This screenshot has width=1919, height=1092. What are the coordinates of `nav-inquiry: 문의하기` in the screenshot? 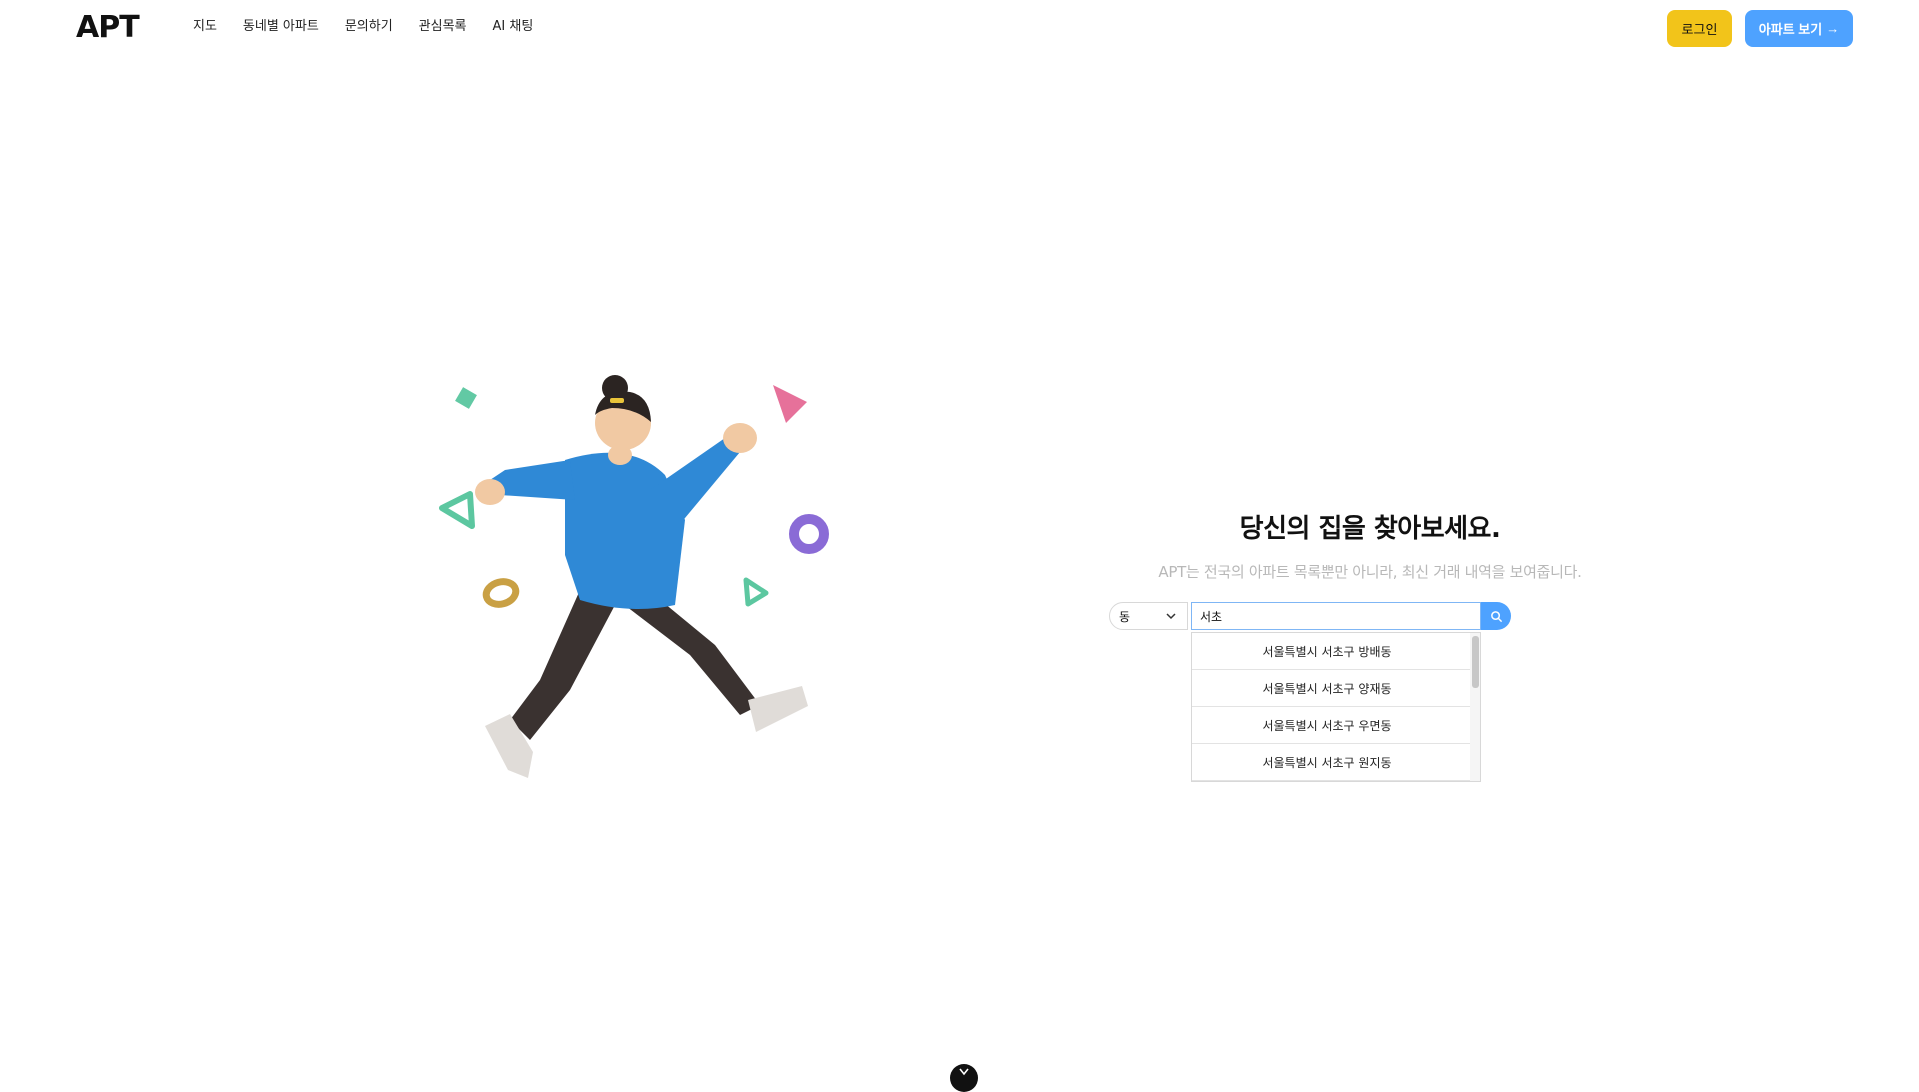 It's located at (369, 27).